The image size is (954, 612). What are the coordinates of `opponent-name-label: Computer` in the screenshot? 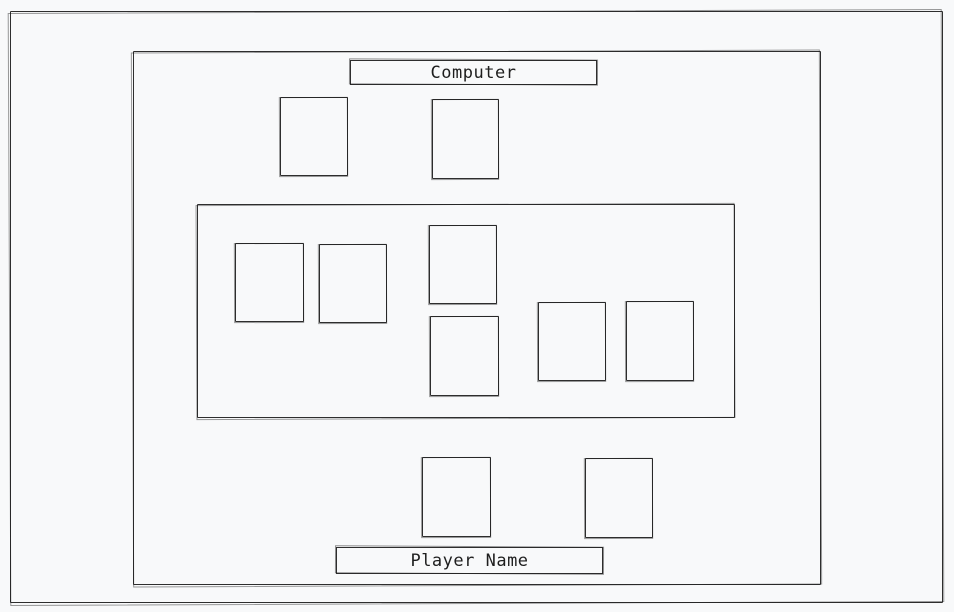 It's located at (473, 72).